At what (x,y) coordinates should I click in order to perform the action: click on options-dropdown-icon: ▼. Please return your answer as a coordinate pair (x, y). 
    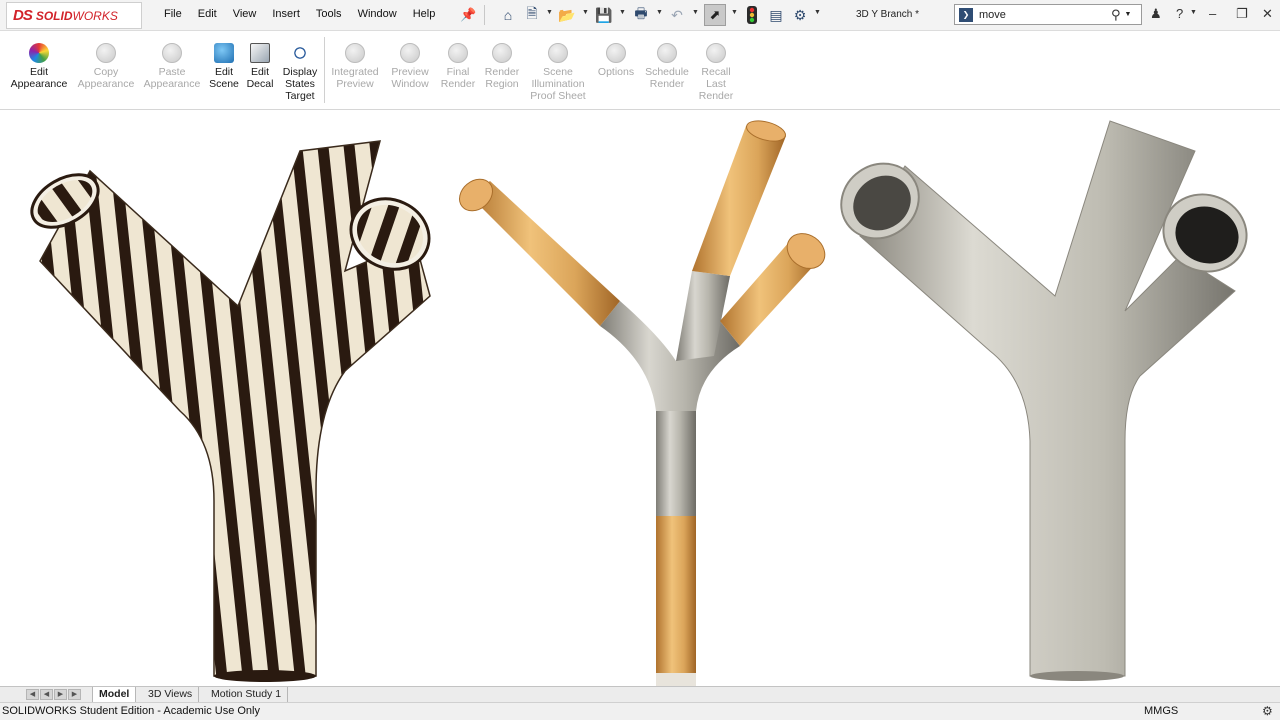
    Looking at the image, I should click on (817, 12).